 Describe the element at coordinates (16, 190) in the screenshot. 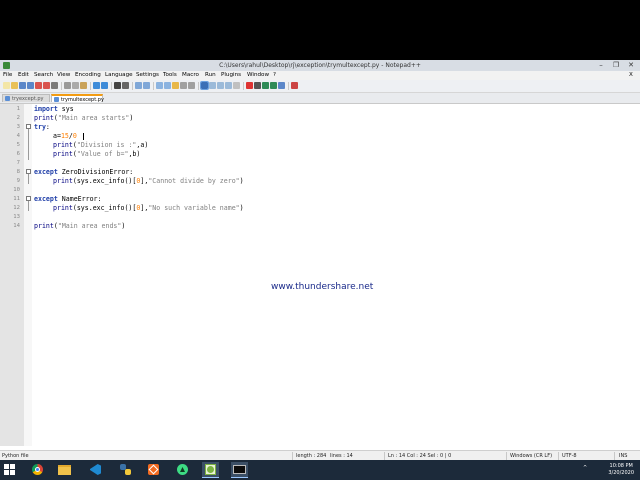

I see `line-number: 10` at that location.